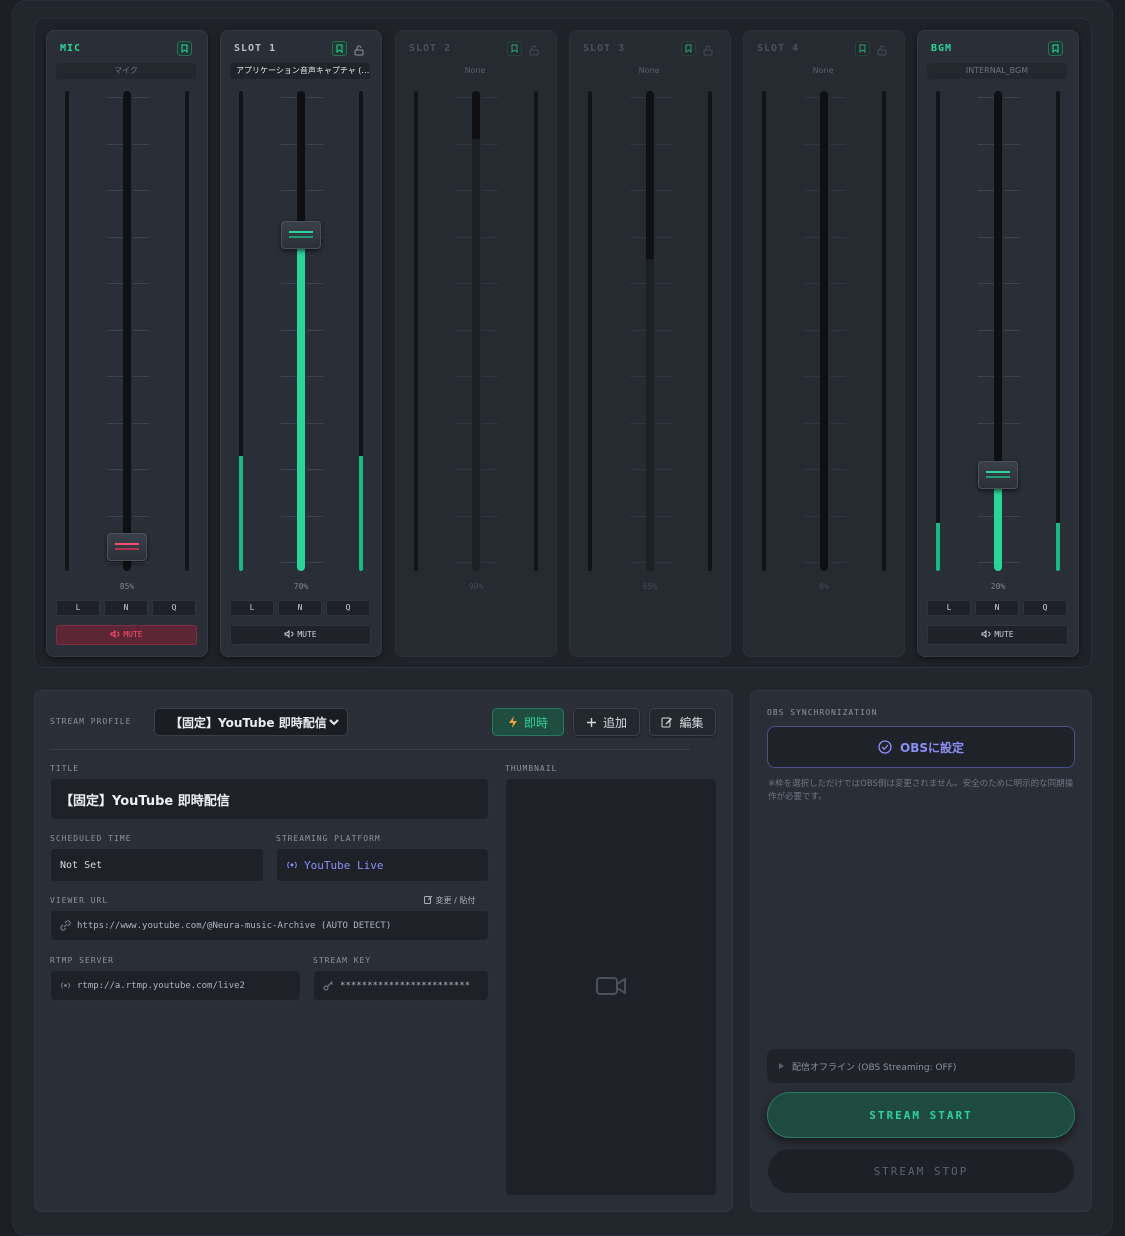  I want to click on thumbnail-dropzone, so click(611, 987).